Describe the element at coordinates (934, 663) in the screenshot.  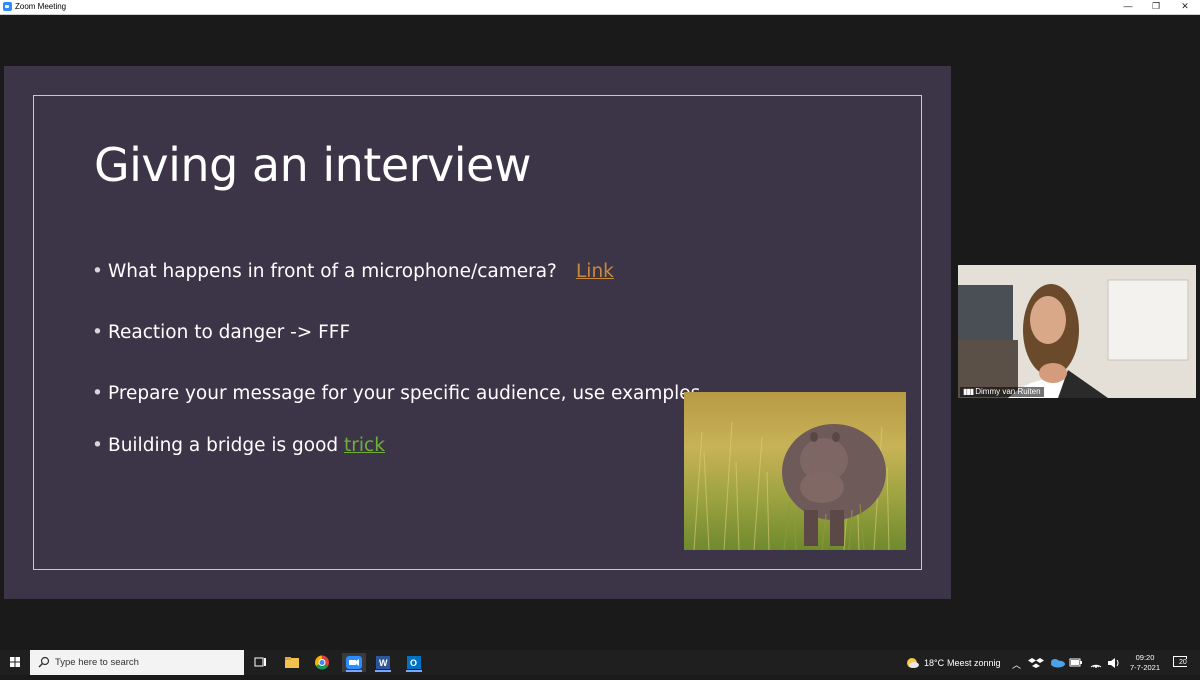
I see `weather-temperature: 18°C` at that location.